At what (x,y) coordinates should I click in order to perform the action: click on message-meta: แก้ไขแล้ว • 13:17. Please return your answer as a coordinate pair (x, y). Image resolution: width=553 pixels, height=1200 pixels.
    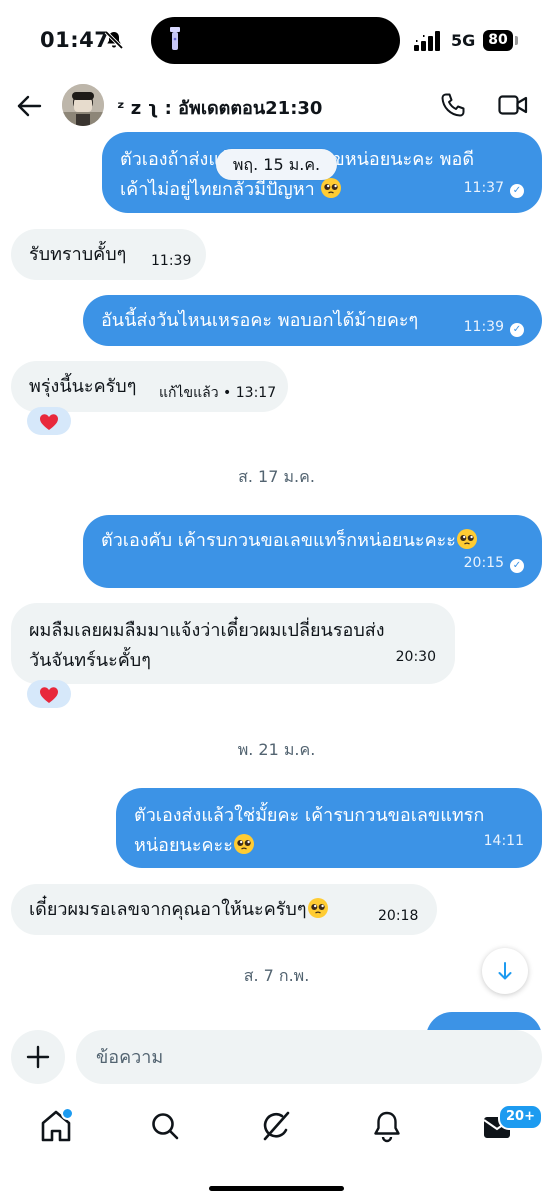
    Looking at the image, I should click on (218, 393).